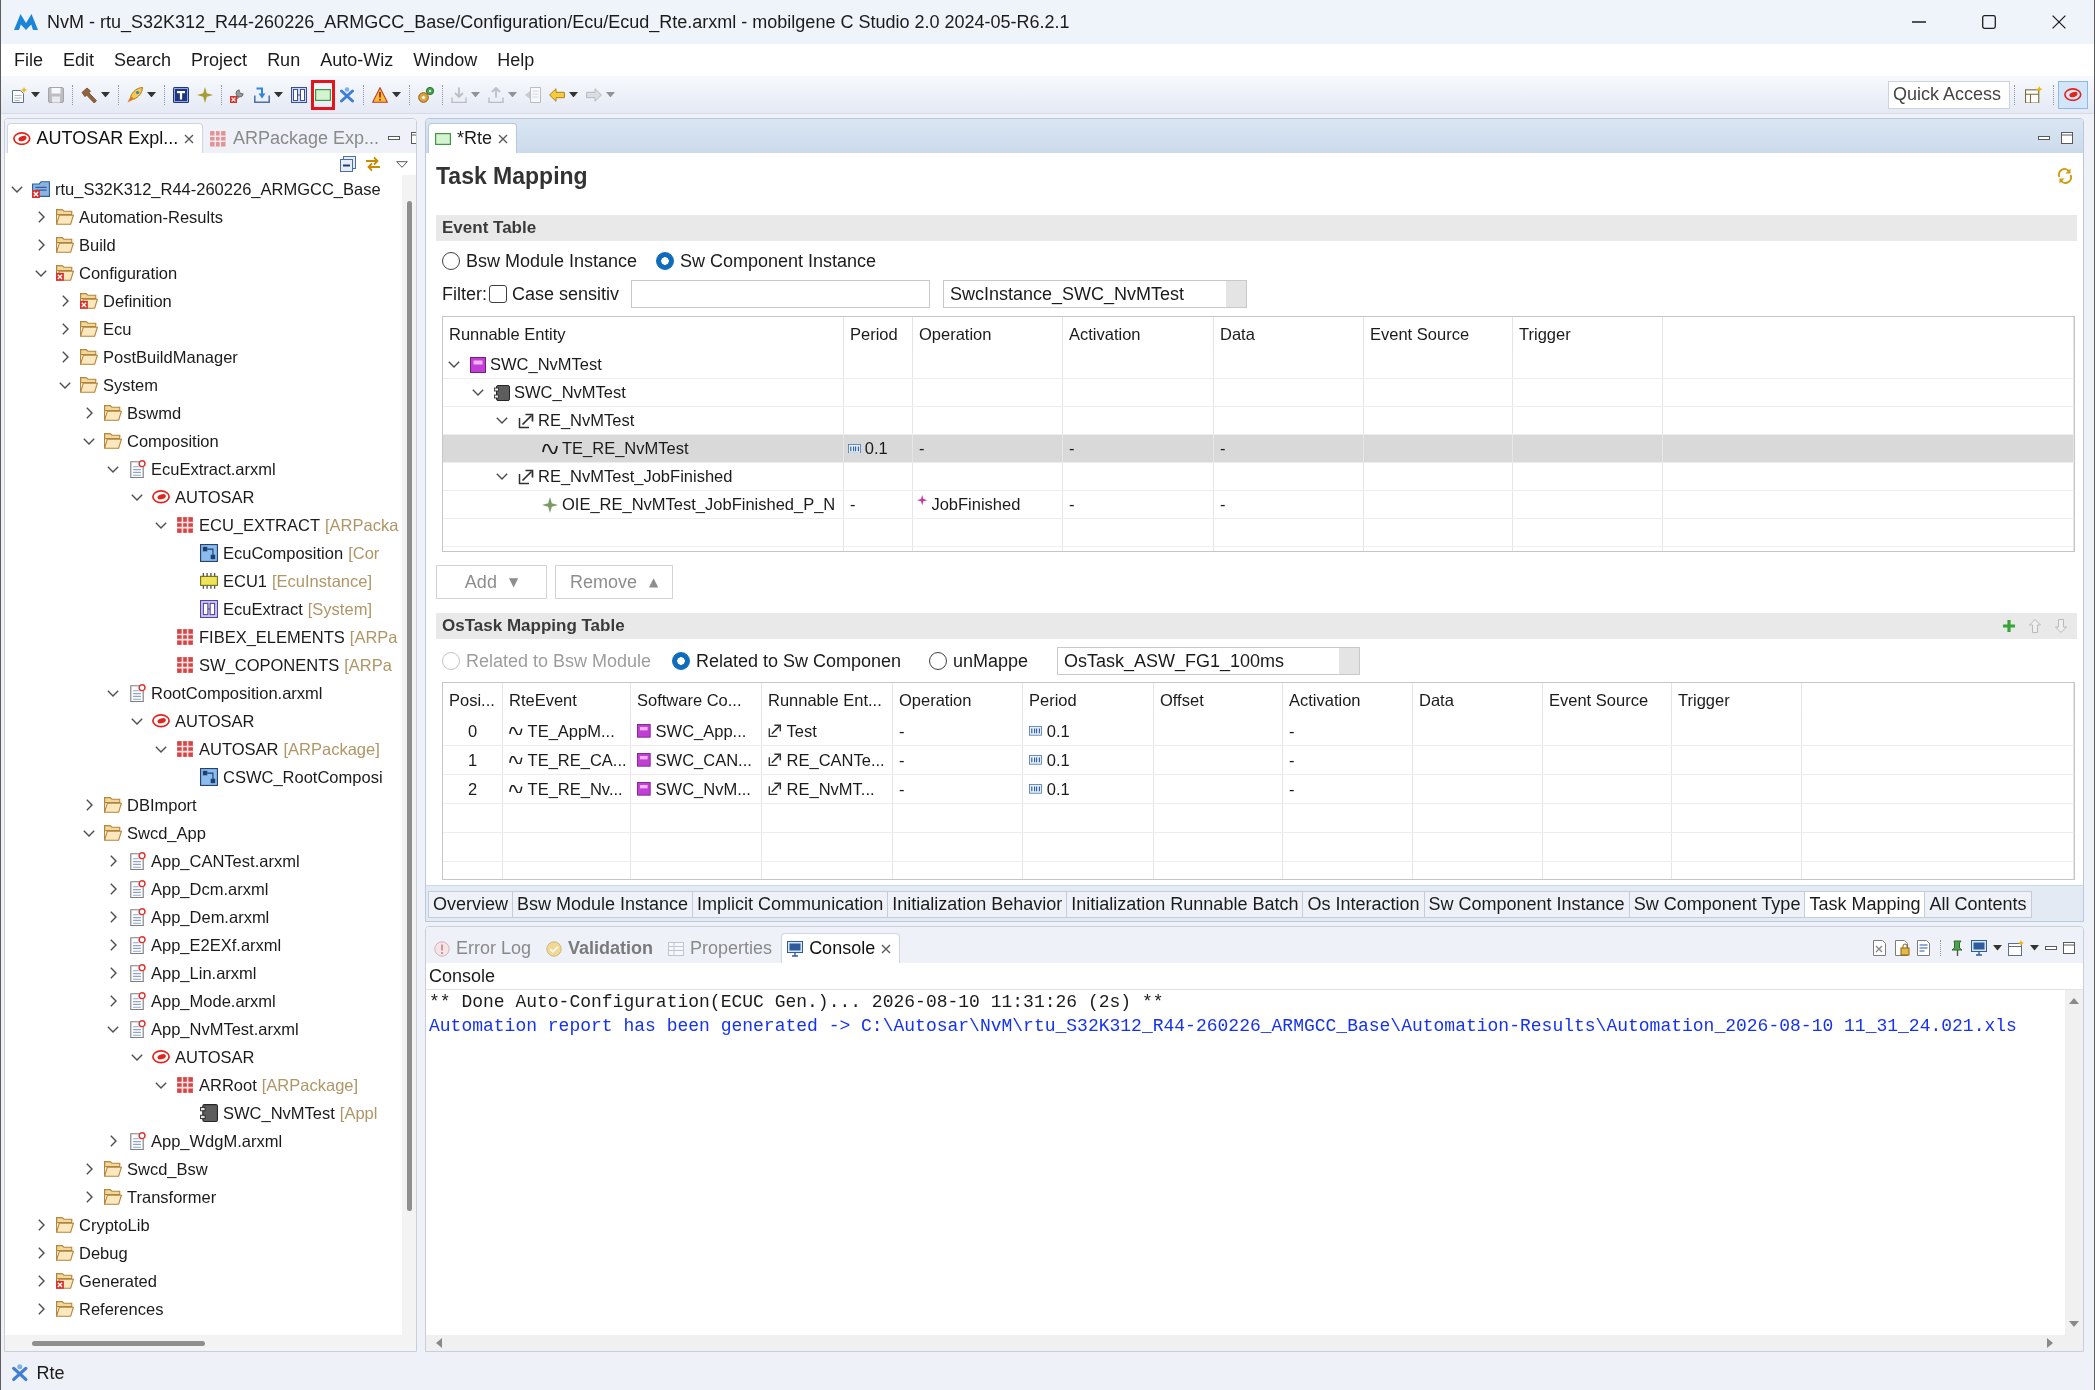 The width and height of the screenshot is (2095, 1390). I want to click on tree-item: App_E2EXf.arxml, so click(205, 945).